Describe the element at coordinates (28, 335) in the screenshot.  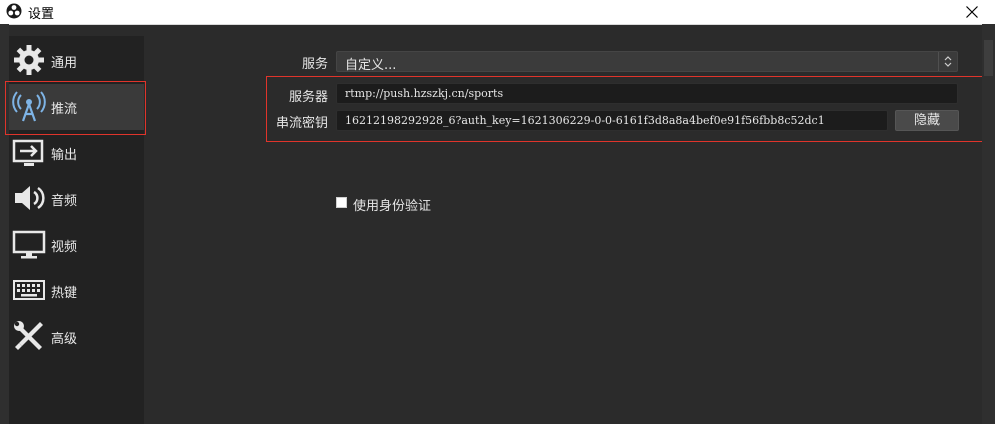
I see `tools-icon` at that location.